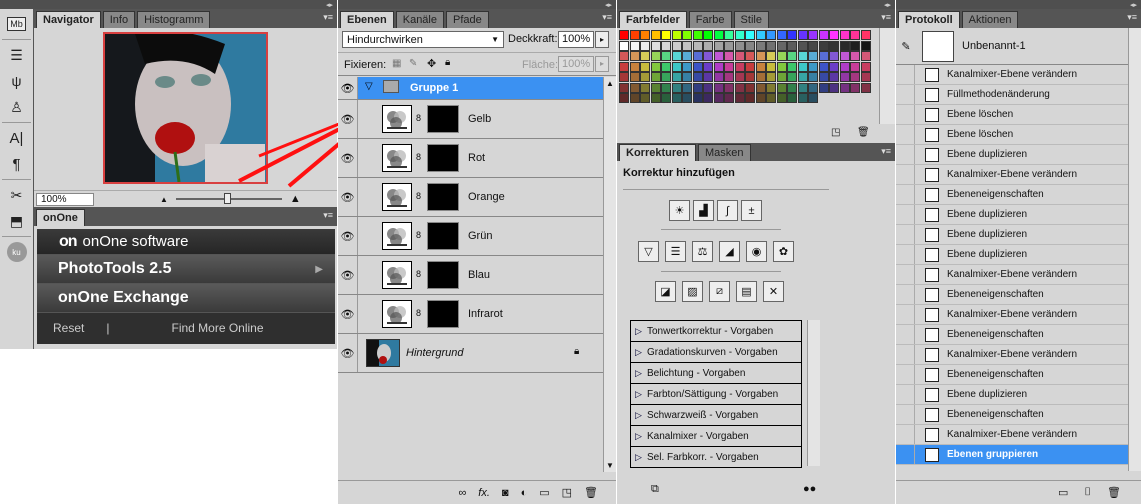 The width and height of the screenshot is (1141, 504). I want to click on history-item: Ebeneneigenschaften, so click(1012, 415).